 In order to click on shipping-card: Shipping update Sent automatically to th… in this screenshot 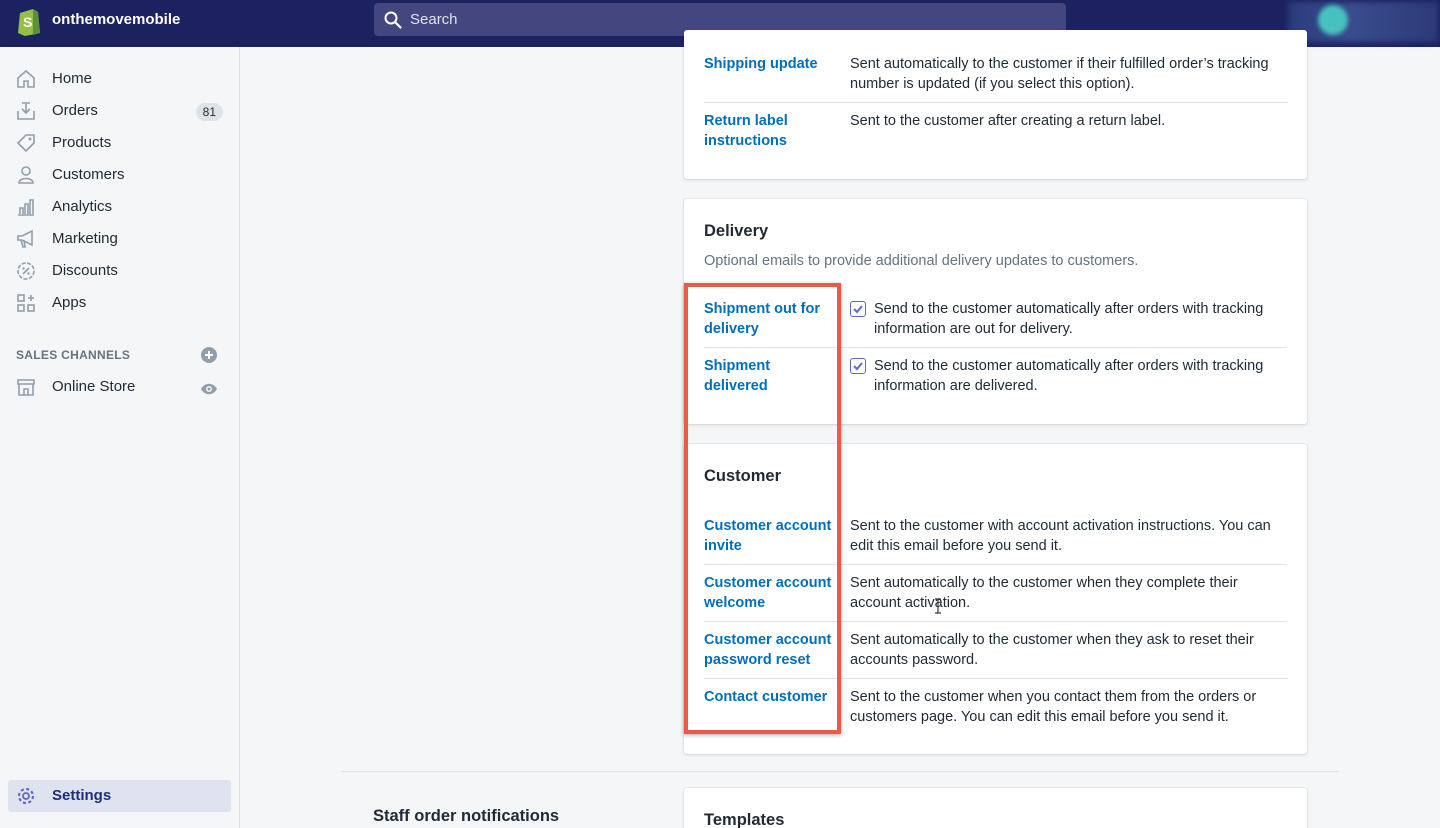, I will do `click(995, 104)`.